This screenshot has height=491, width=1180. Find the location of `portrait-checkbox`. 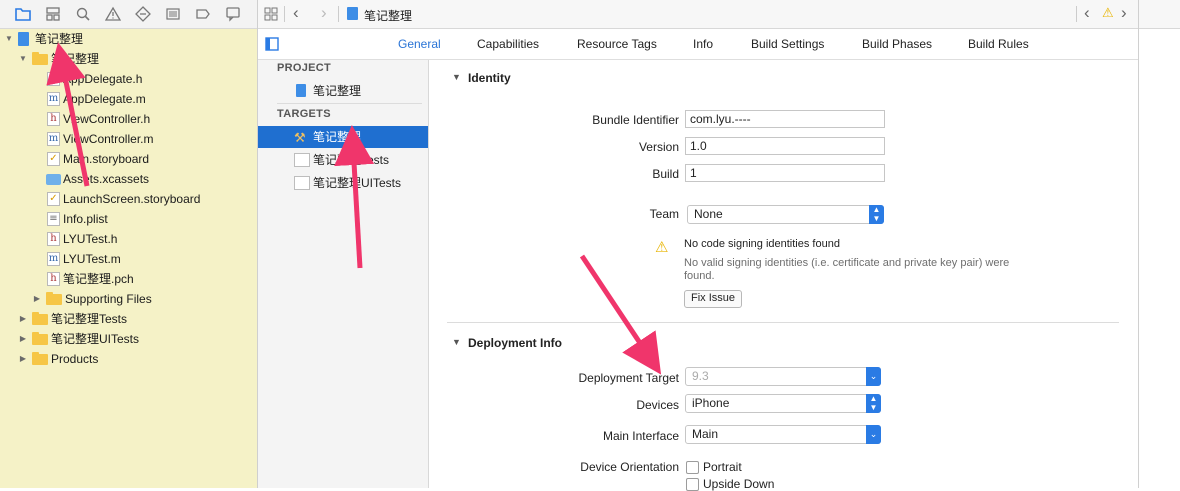

portrait-checkbox is located at coordinates (692, 467).